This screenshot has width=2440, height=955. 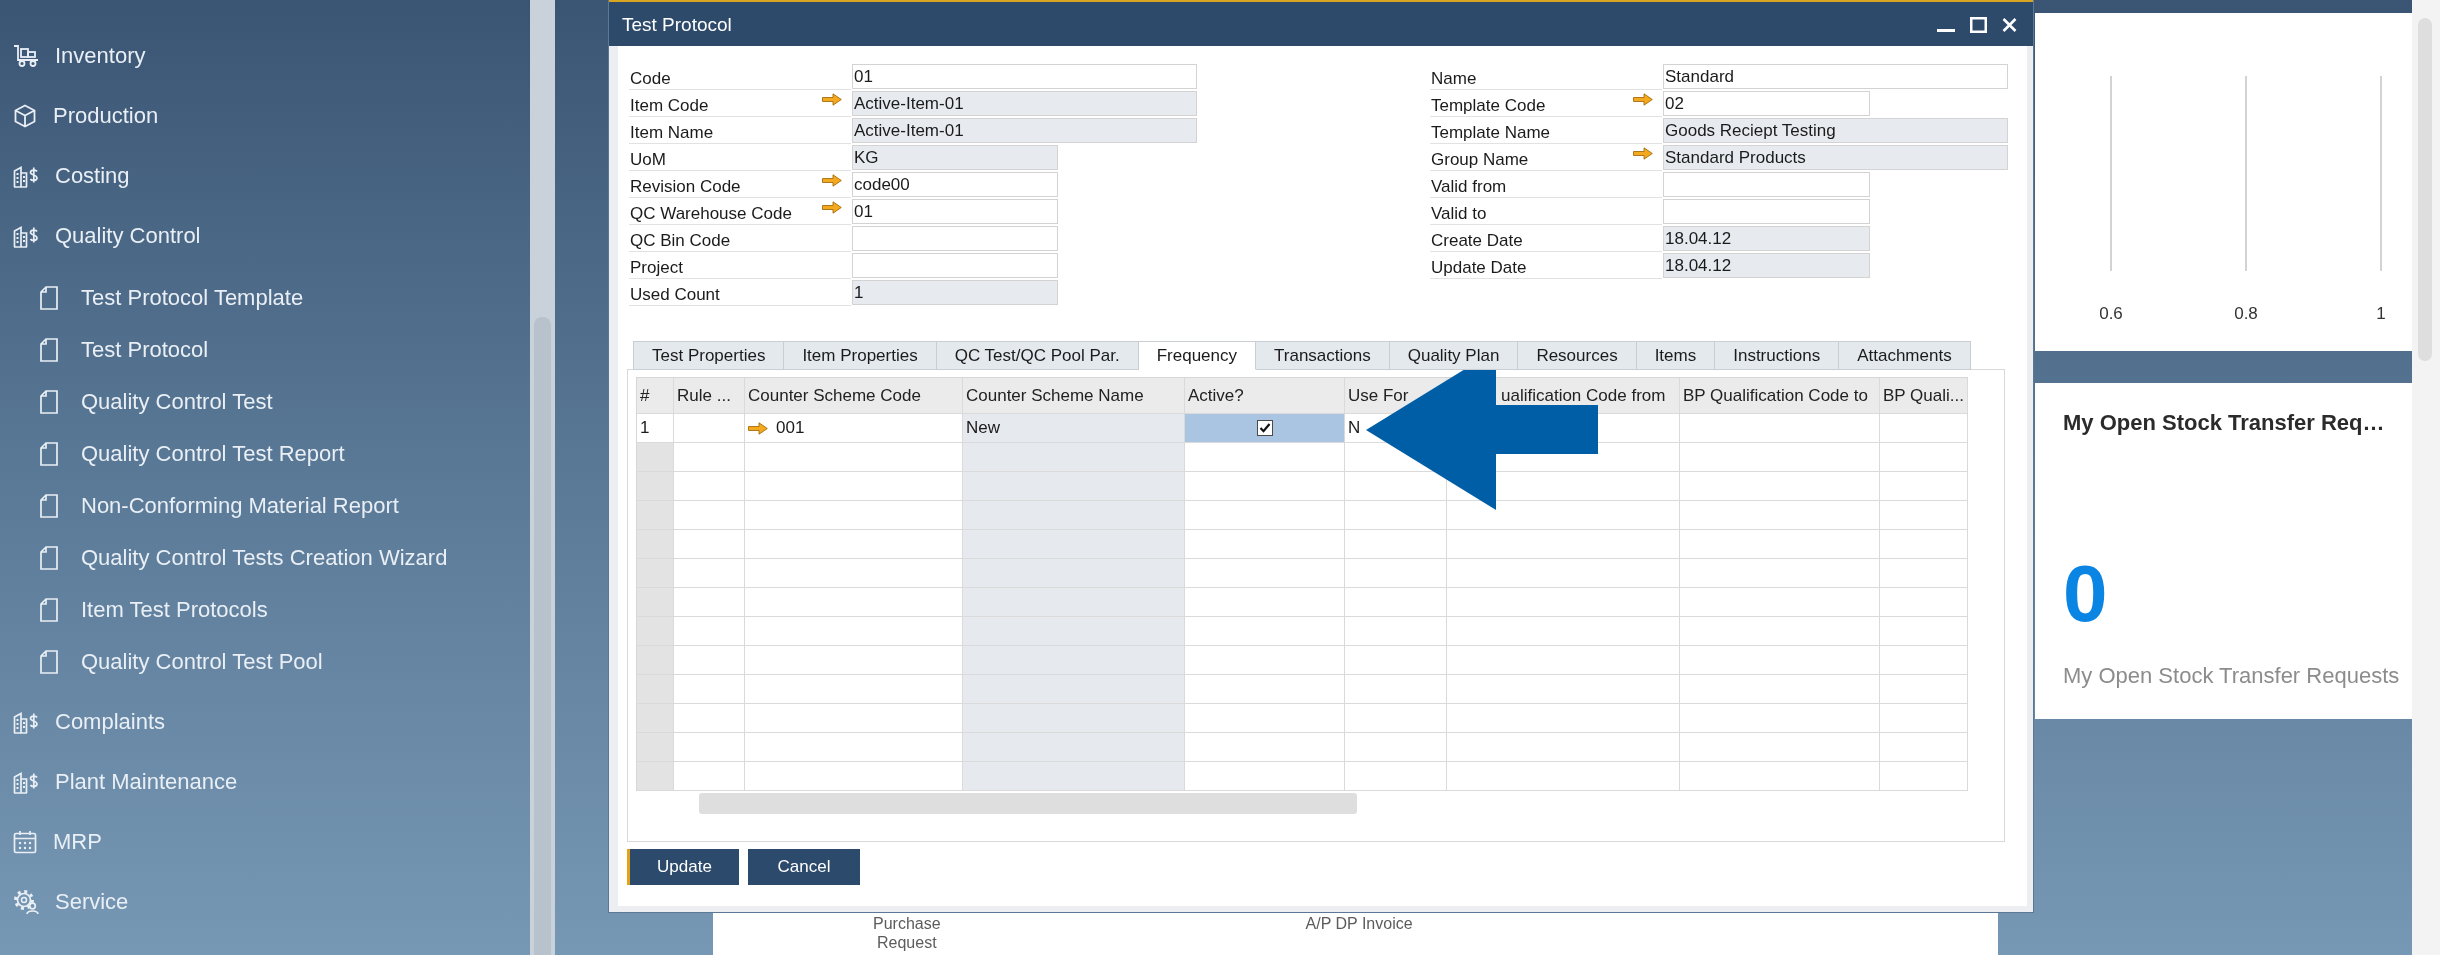 I want to click on nav-item: Quality Control, so click(x=107, y=236).